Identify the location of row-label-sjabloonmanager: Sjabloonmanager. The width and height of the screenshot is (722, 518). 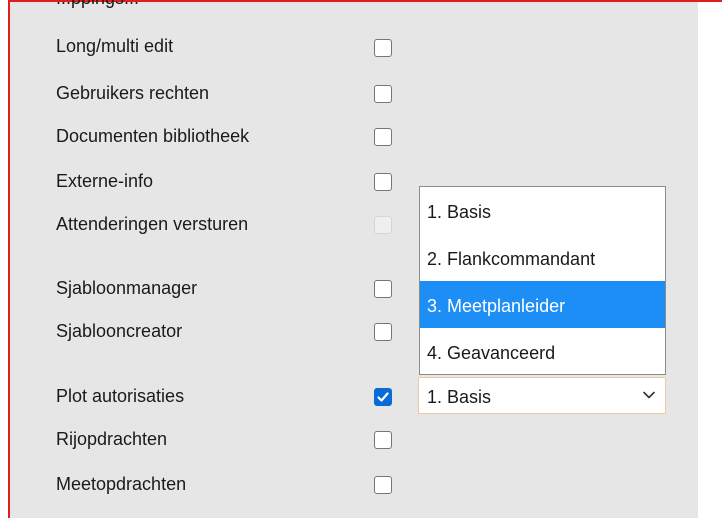
(127, 288).